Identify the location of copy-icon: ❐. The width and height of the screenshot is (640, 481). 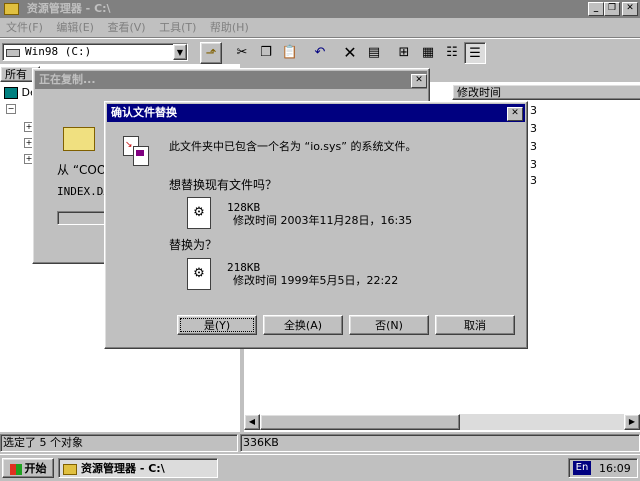
(266, 52).